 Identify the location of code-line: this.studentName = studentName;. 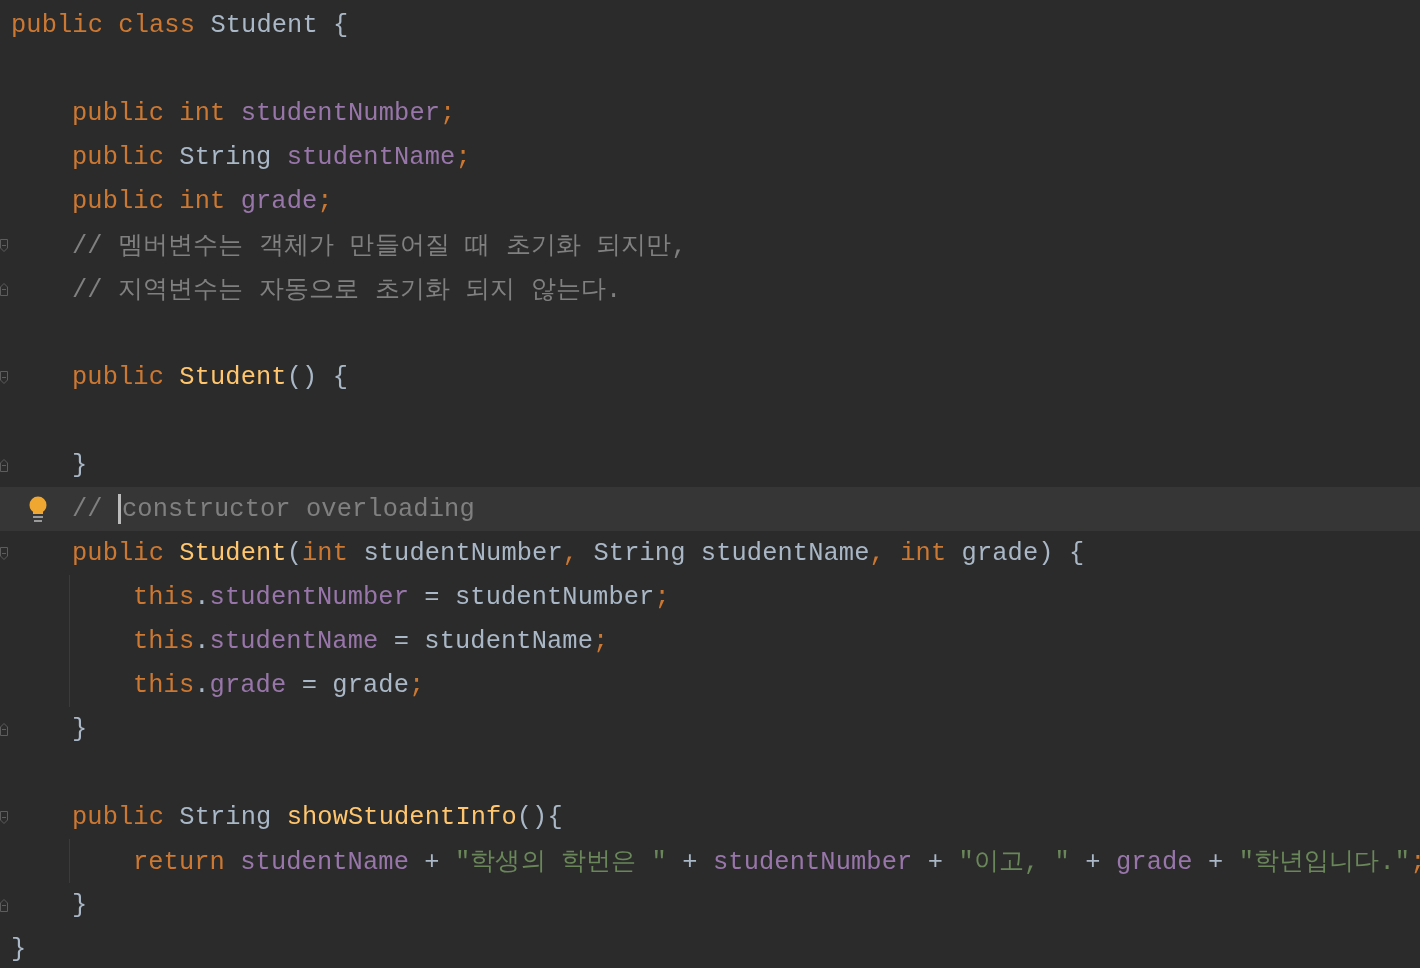
(370, 641).